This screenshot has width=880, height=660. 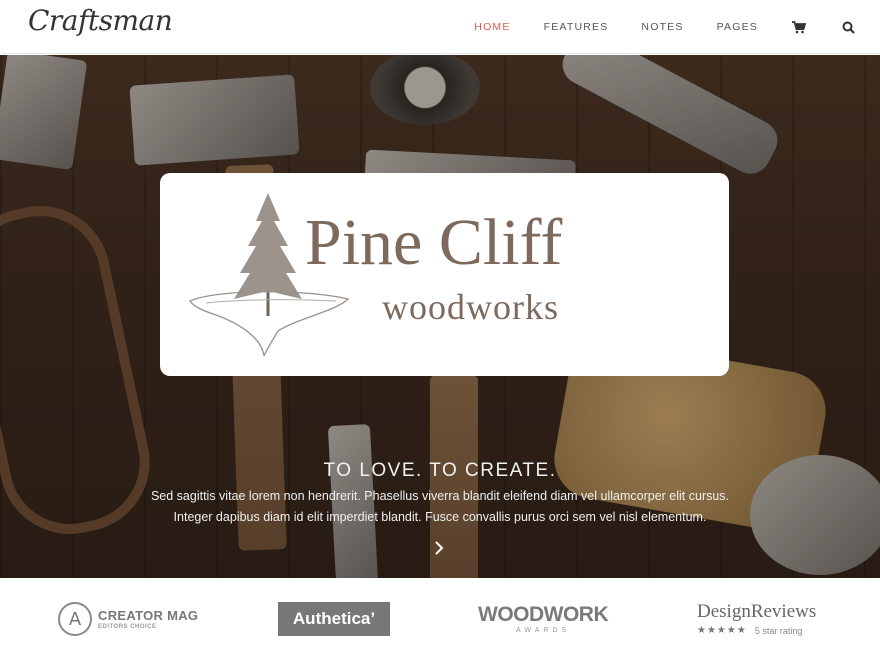 I want to click on design-reviews-logo: DesignReviews ★★★★★ 5 star rating, so click(x=756, y=619).